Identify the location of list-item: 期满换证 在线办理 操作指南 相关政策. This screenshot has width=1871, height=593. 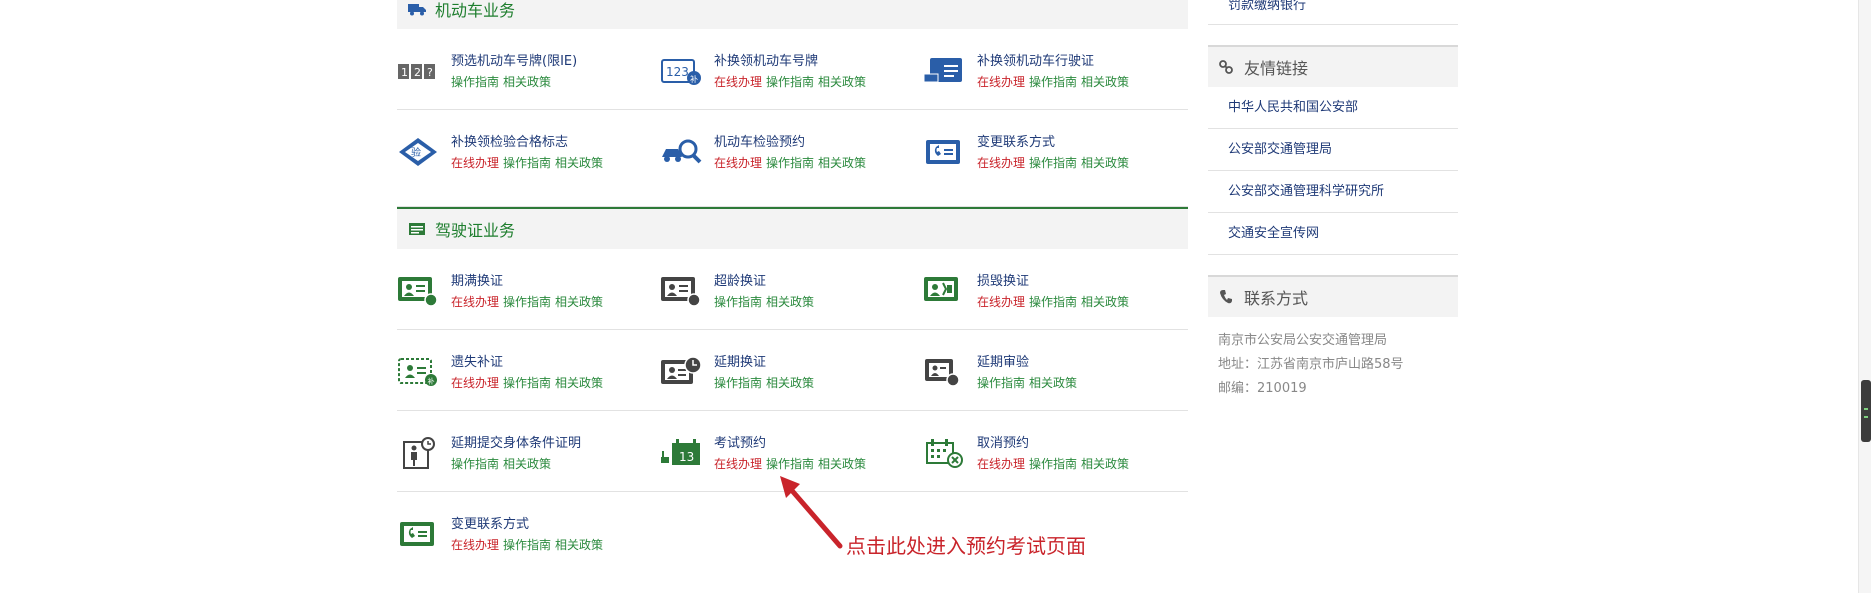
(528, 289).